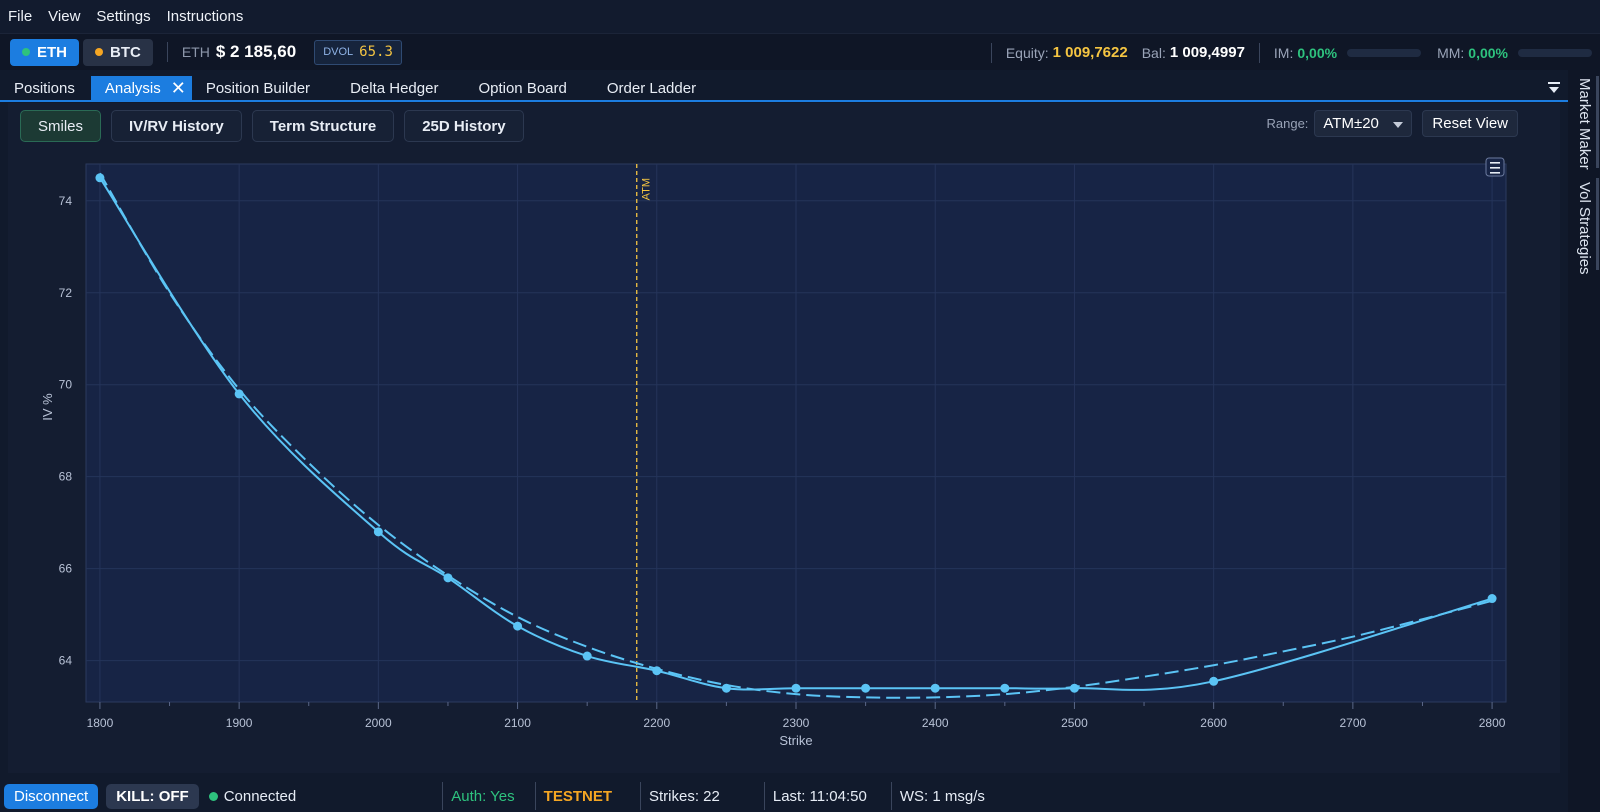 This screenshot has height=812, width=1600. I want to click on tab-analysis: Analysis ✕, so click(141, 88).